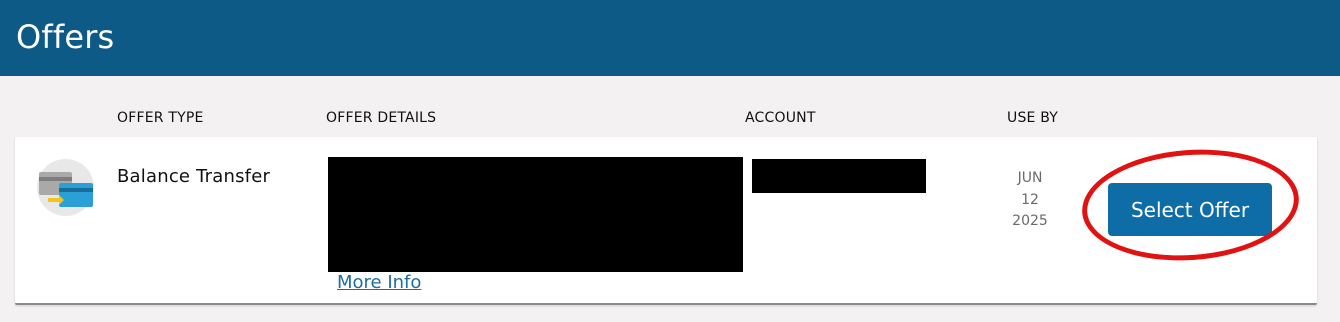  What do you see at coordinates (65, 187) in the screenshot?
I see `balance-transfer-cards-icon` at bounding box center [65, 187].